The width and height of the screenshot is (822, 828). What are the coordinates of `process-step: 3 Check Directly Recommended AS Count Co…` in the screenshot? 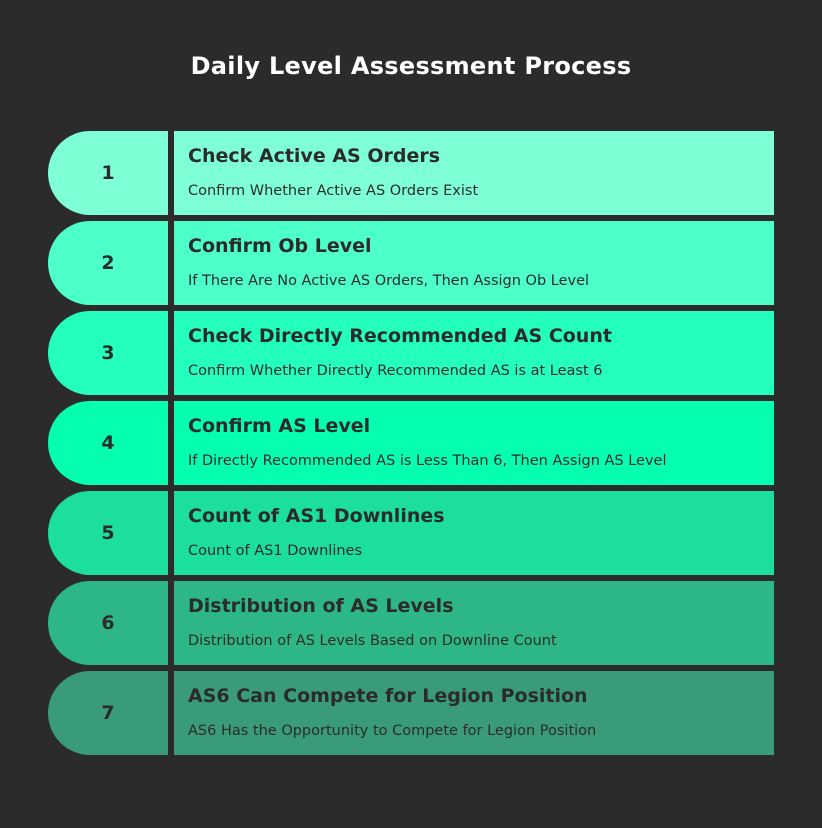 It's located at (411, 353).